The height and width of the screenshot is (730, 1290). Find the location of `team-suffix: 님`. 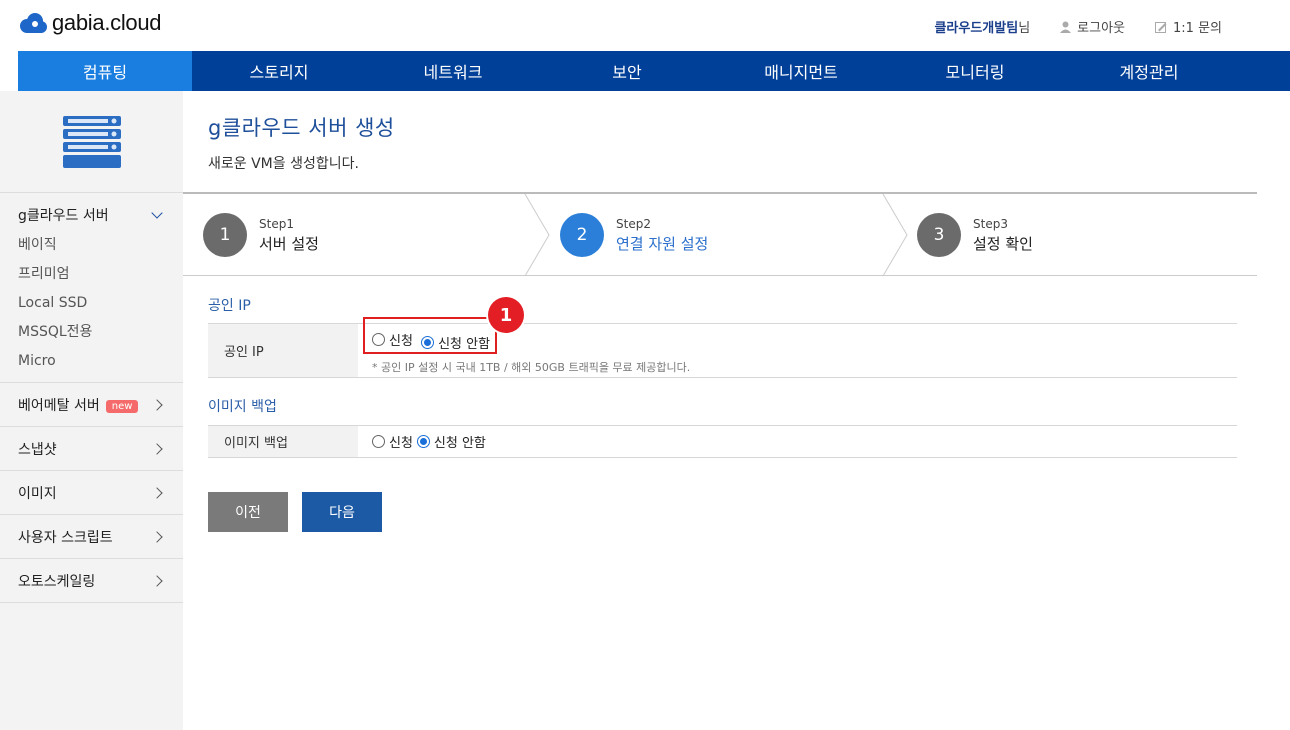

team-suffix: 님 is located at coordinates (1024, 28).